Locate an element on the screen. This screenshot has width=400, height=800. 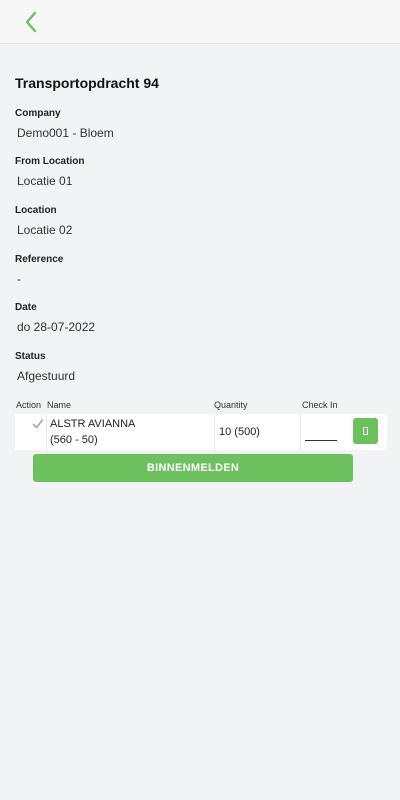
reference-field: Reference - is located at coordinates (200, 270).